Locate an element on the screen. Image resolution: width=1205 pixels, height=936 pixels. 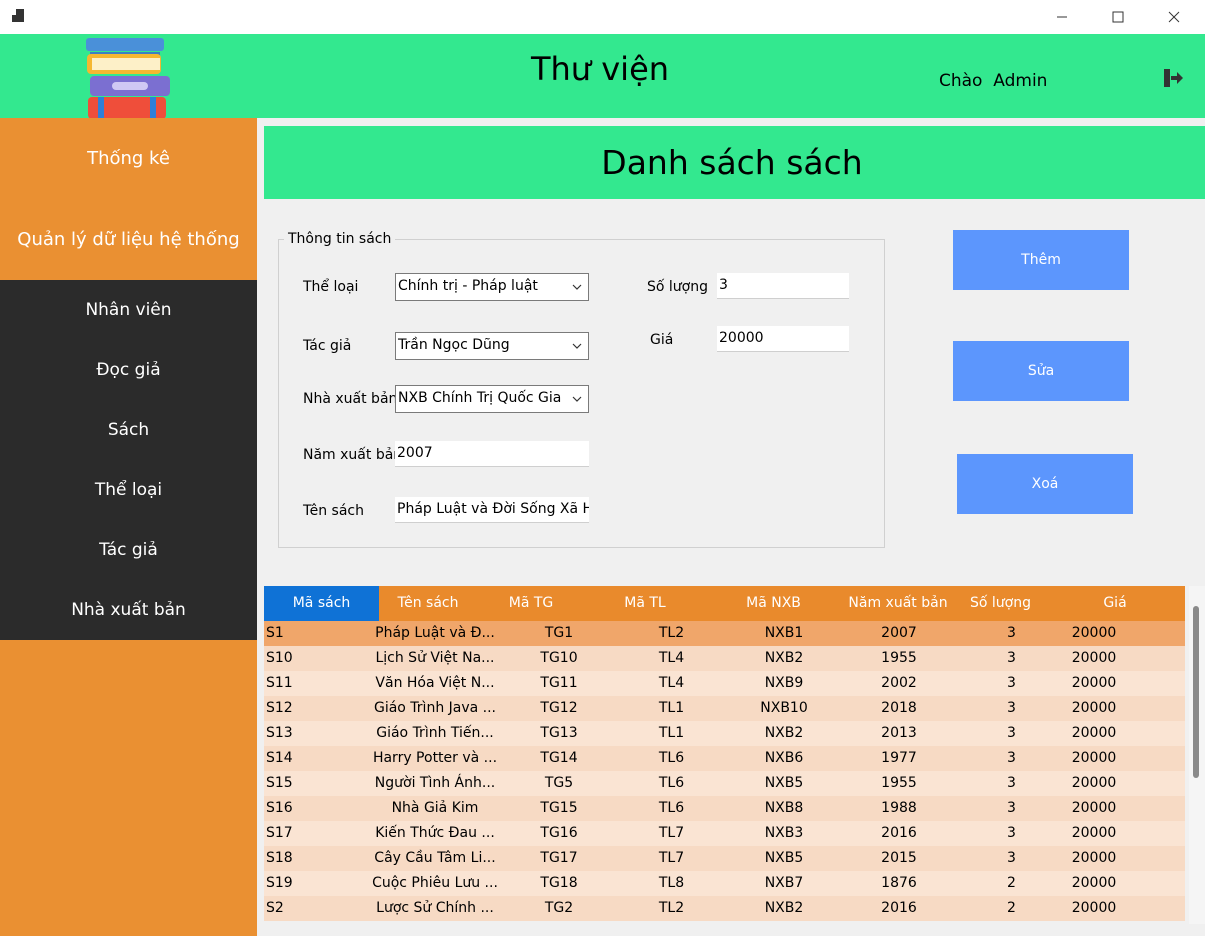
sidebar-item-thong-ke: Thống kê is located at coordinates (128, 158).